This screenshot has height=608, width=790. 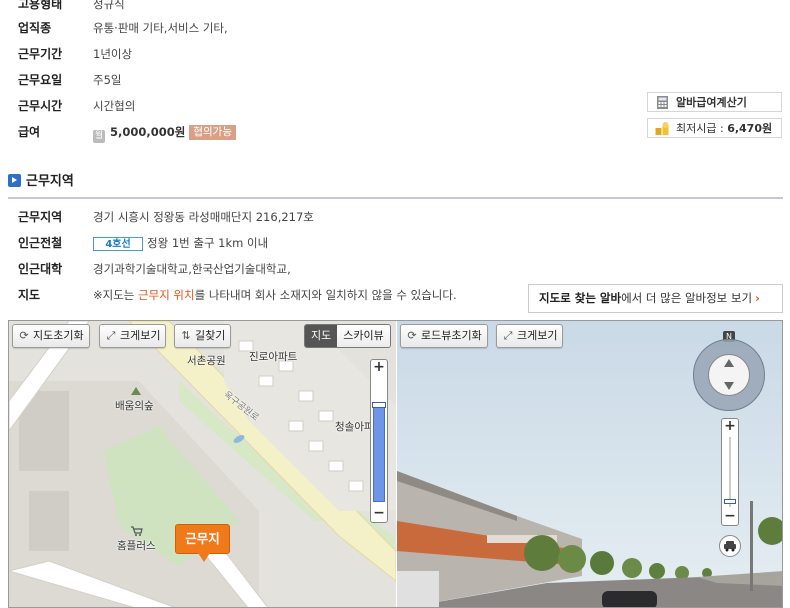 I want to click on zoom-slider-track, so click(x=379, y=453).